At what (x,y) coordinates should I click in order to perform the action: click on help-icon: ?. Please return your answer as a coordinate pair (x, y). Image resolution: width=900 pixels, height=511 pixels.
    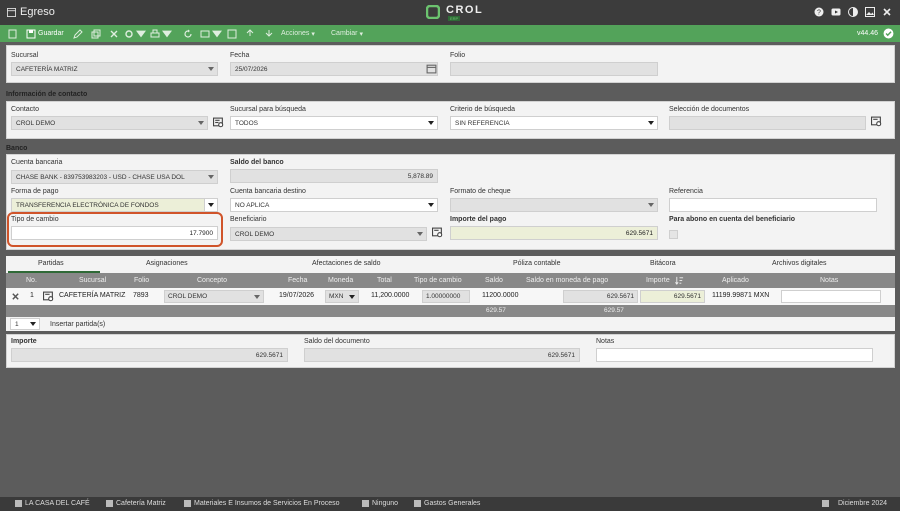
    Looking at the image, I should click on (818, 11).